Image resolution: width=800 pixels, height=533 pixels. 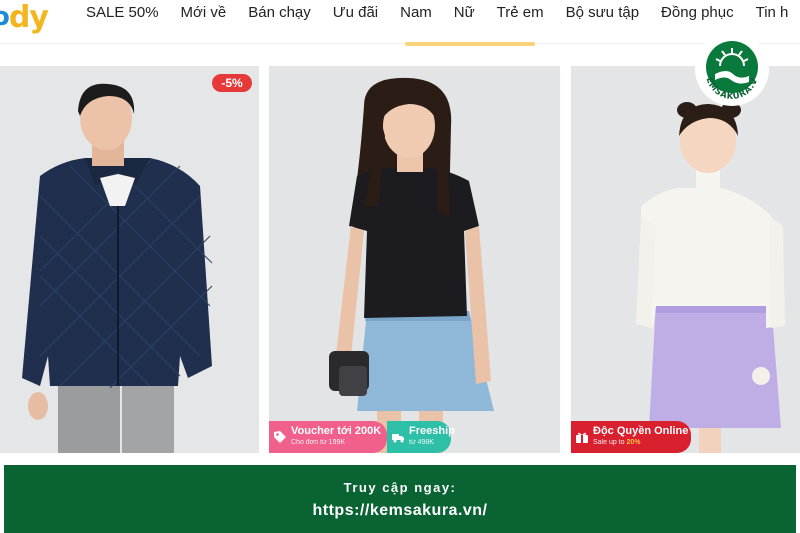 What do you see at coordinates (279, 13) in the screenshot?
I see `menu-item-bestseller: Bán chạy` at bounding box center [279, 13].